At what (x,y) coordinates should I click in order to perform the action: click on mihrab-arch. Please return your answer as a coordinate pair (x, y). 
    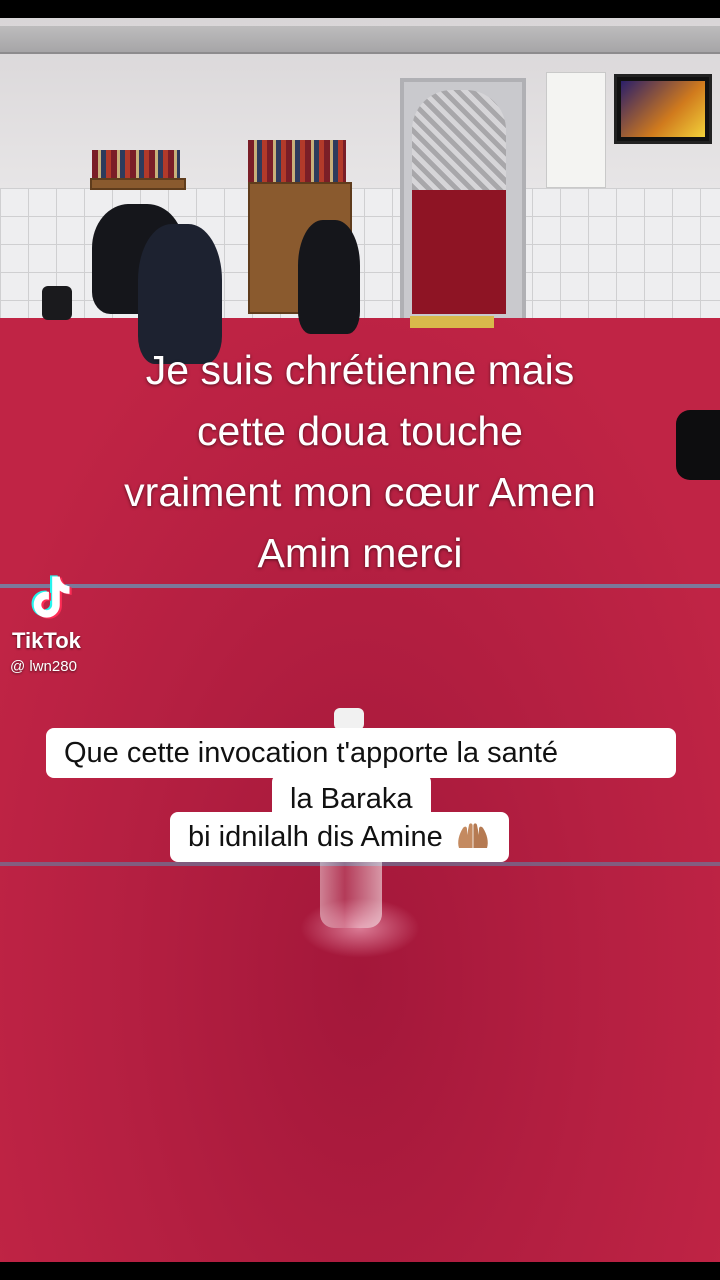
    Looking at the image, I should click on (459, 140).